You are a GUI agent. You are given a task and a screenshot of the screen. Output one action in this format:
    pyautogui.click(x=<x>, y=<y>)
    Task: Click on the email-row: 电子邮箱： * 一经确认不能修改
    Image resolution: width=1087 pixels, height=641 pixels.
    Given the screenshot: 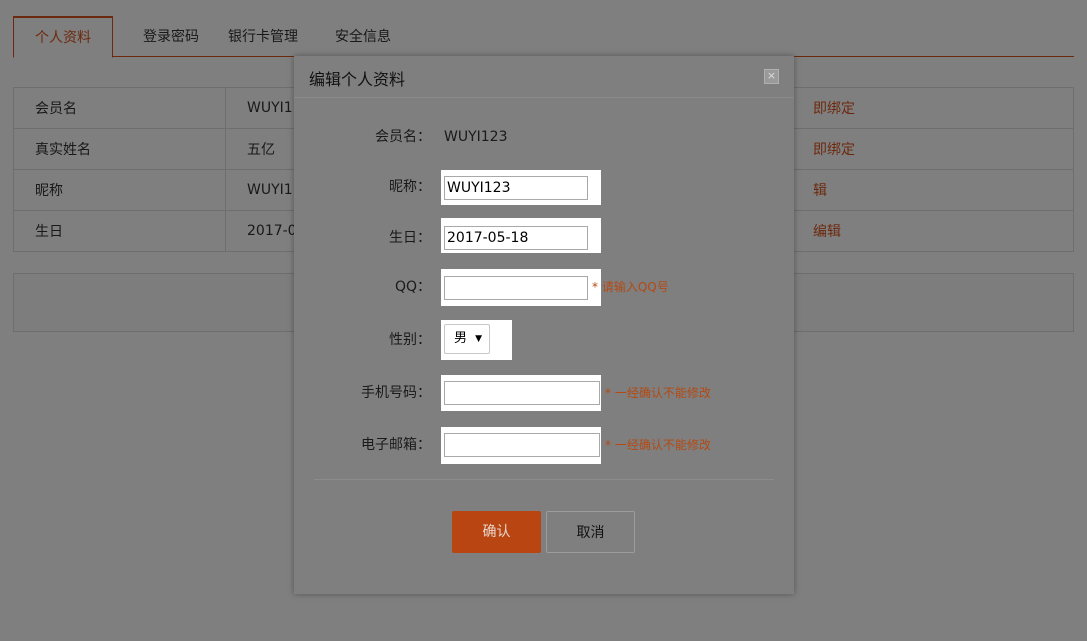 What is the action you would take?
    pyautogui.click(x=544, y=445)
    